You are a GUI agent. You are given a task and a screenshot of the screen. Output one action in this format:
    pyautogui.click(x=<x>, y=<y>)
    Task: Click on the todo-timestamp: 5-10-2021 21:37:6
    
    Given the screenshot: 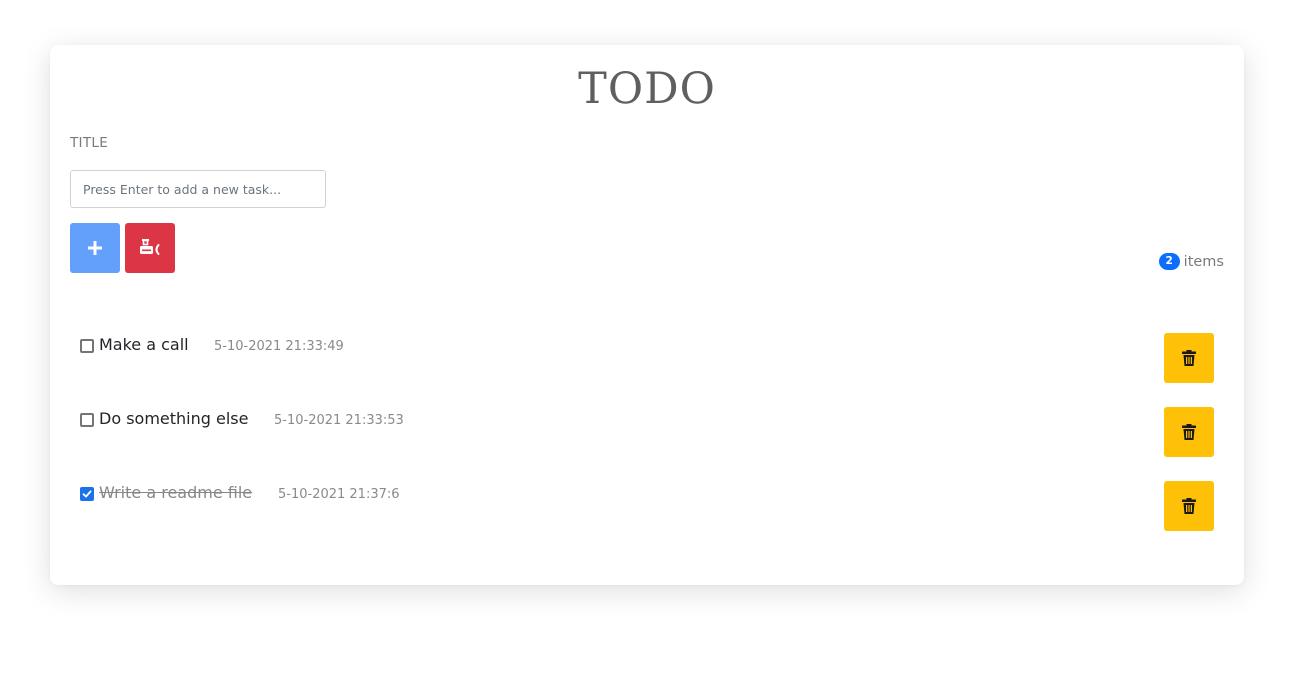 What is the action you would take?
    pyautogui.click(x=339, y=494)
    